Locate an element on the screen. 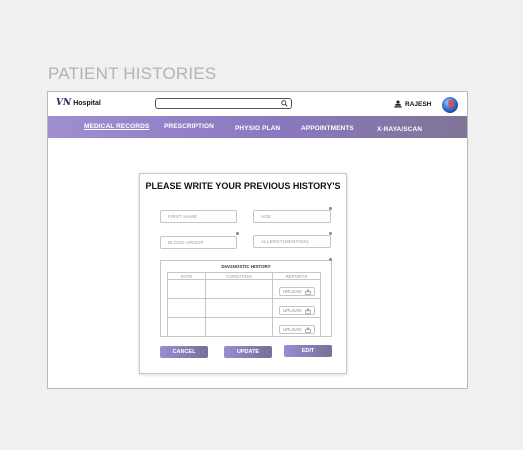 This screenshot has height=450, width=523. user-group-icon is located at coordinates (398, 104).